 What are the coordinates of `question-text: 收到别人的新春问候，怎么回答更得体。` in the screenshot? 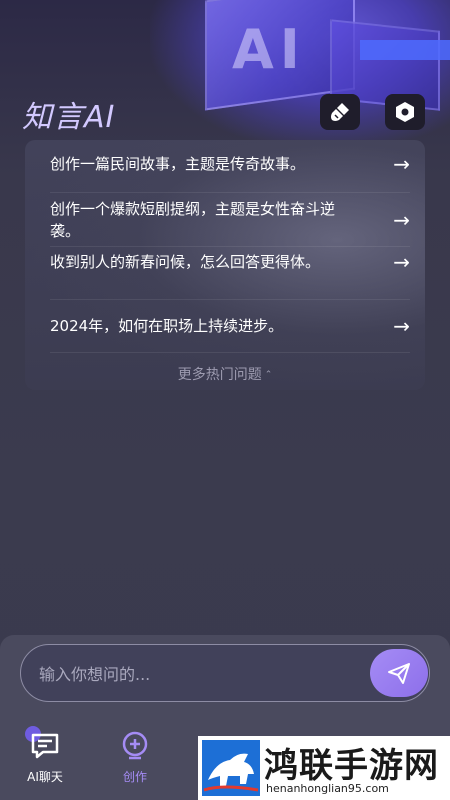 It's located at (185, 262).